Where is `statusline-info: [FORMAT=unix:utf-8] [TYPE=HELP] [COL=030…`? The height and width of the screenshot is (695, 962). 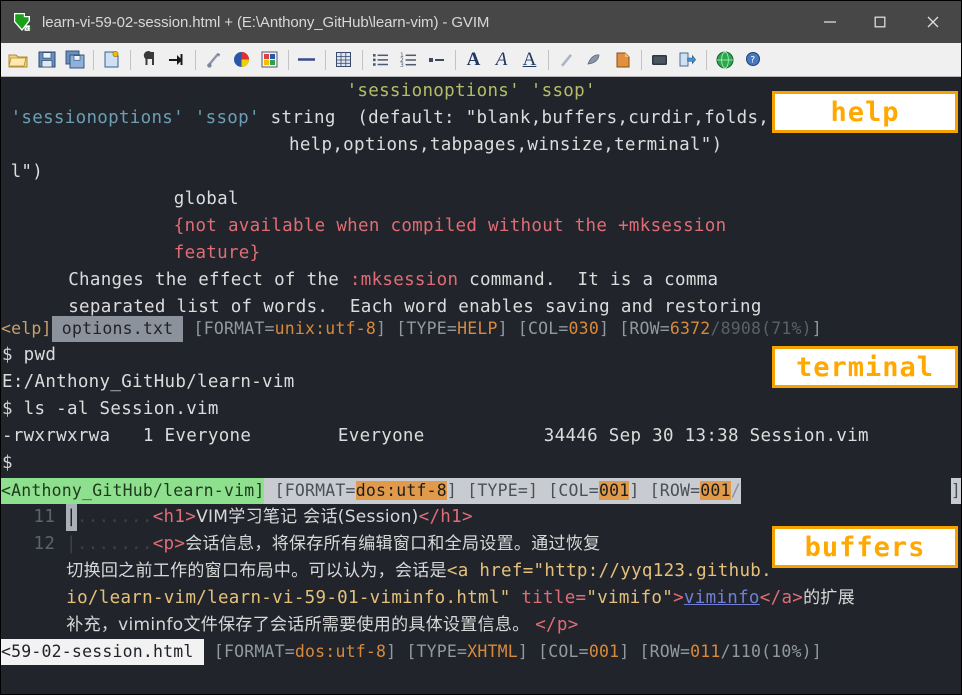 statusline-info: [FORMAT=unix:utf-8] [TYPE=HELP] [COL=030… is located at coordinates (502, 329).